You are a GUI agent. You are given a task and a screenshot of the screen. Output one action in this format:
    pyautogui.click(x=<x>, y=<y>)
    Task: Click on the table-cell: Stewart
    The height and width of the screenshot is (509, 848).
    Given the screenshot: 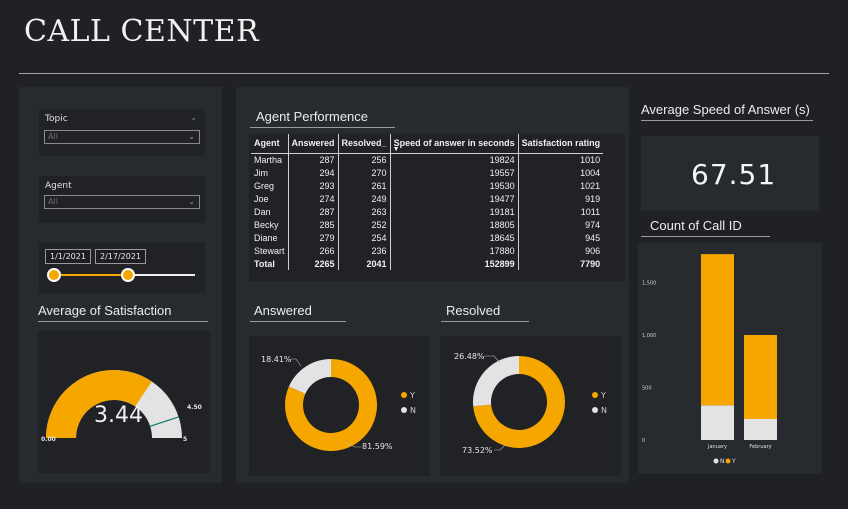 What is the action you would take?
    pyautogui.click(x=270, y=250)
    